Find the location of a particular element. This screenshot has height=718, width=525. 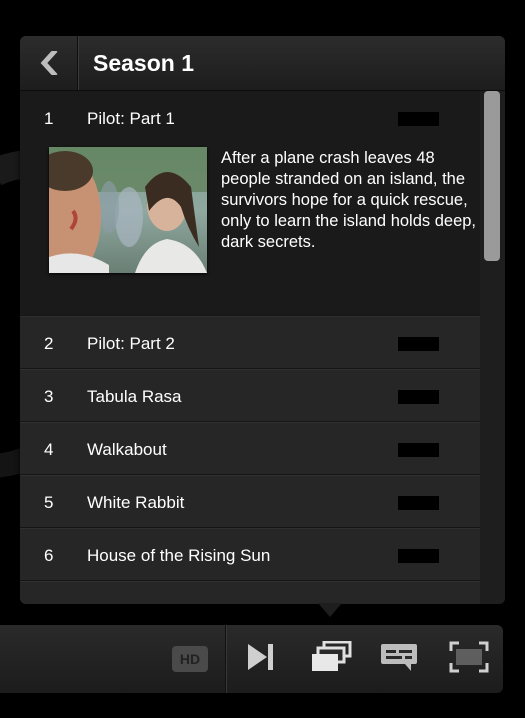

episode-number: 3 is located at coordinates (49, 396).